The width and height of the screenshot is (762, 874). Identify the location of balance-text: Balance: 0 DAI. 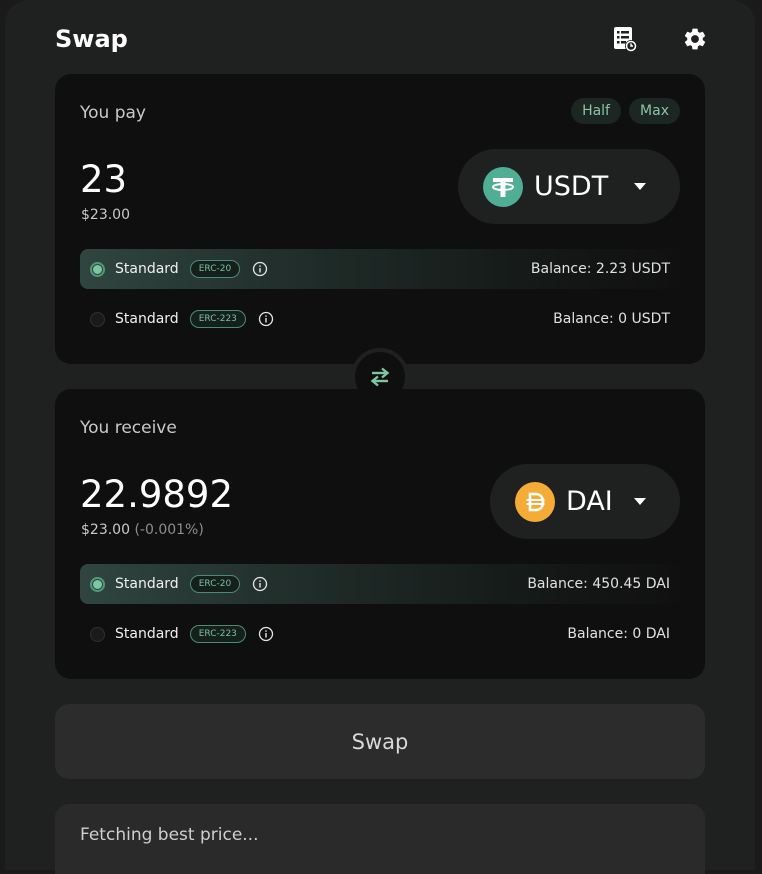
(618, 634).